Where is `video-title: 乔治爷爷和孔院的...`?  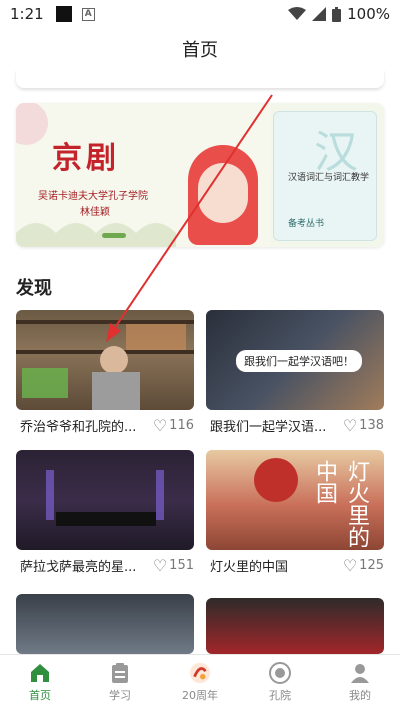
video-title: 乔治爷爷和孔院的... is located at coordinates (78, 427).